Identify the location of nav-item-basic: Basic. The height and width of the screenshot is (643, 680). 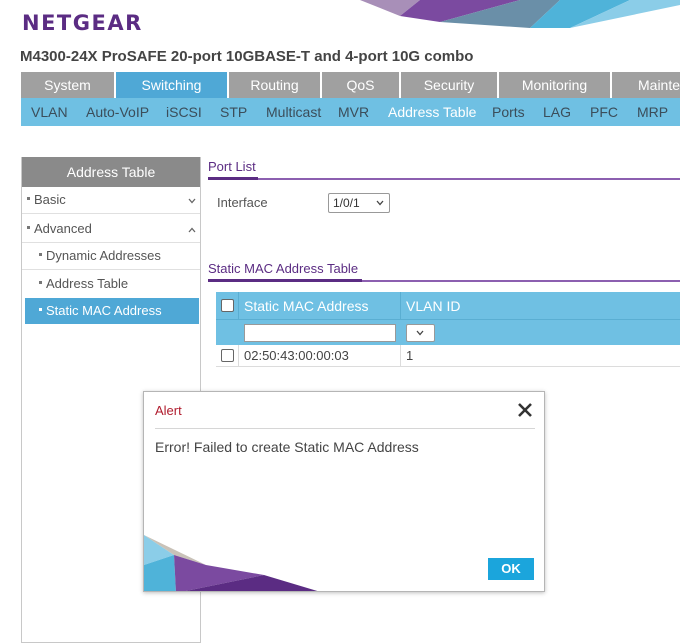
(46, 199).